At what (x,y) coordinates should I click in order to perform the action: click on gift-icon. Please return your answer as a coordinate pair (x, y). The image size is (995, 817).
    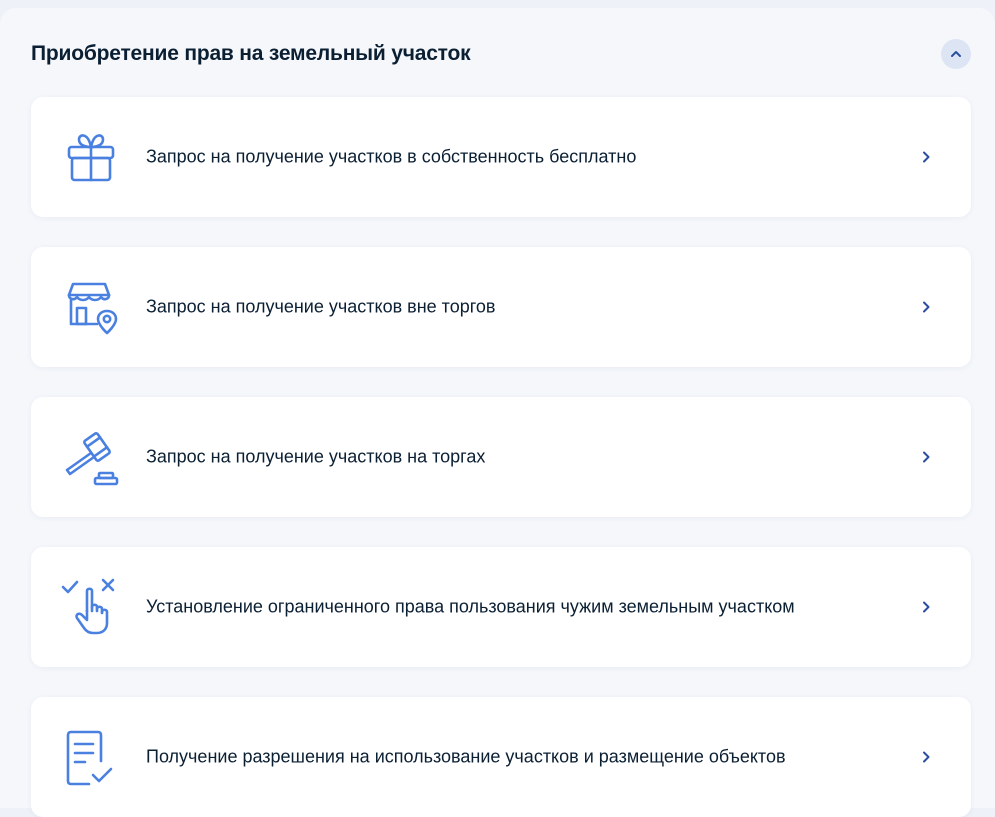
    Looking at the image, I should click on (91, 157).